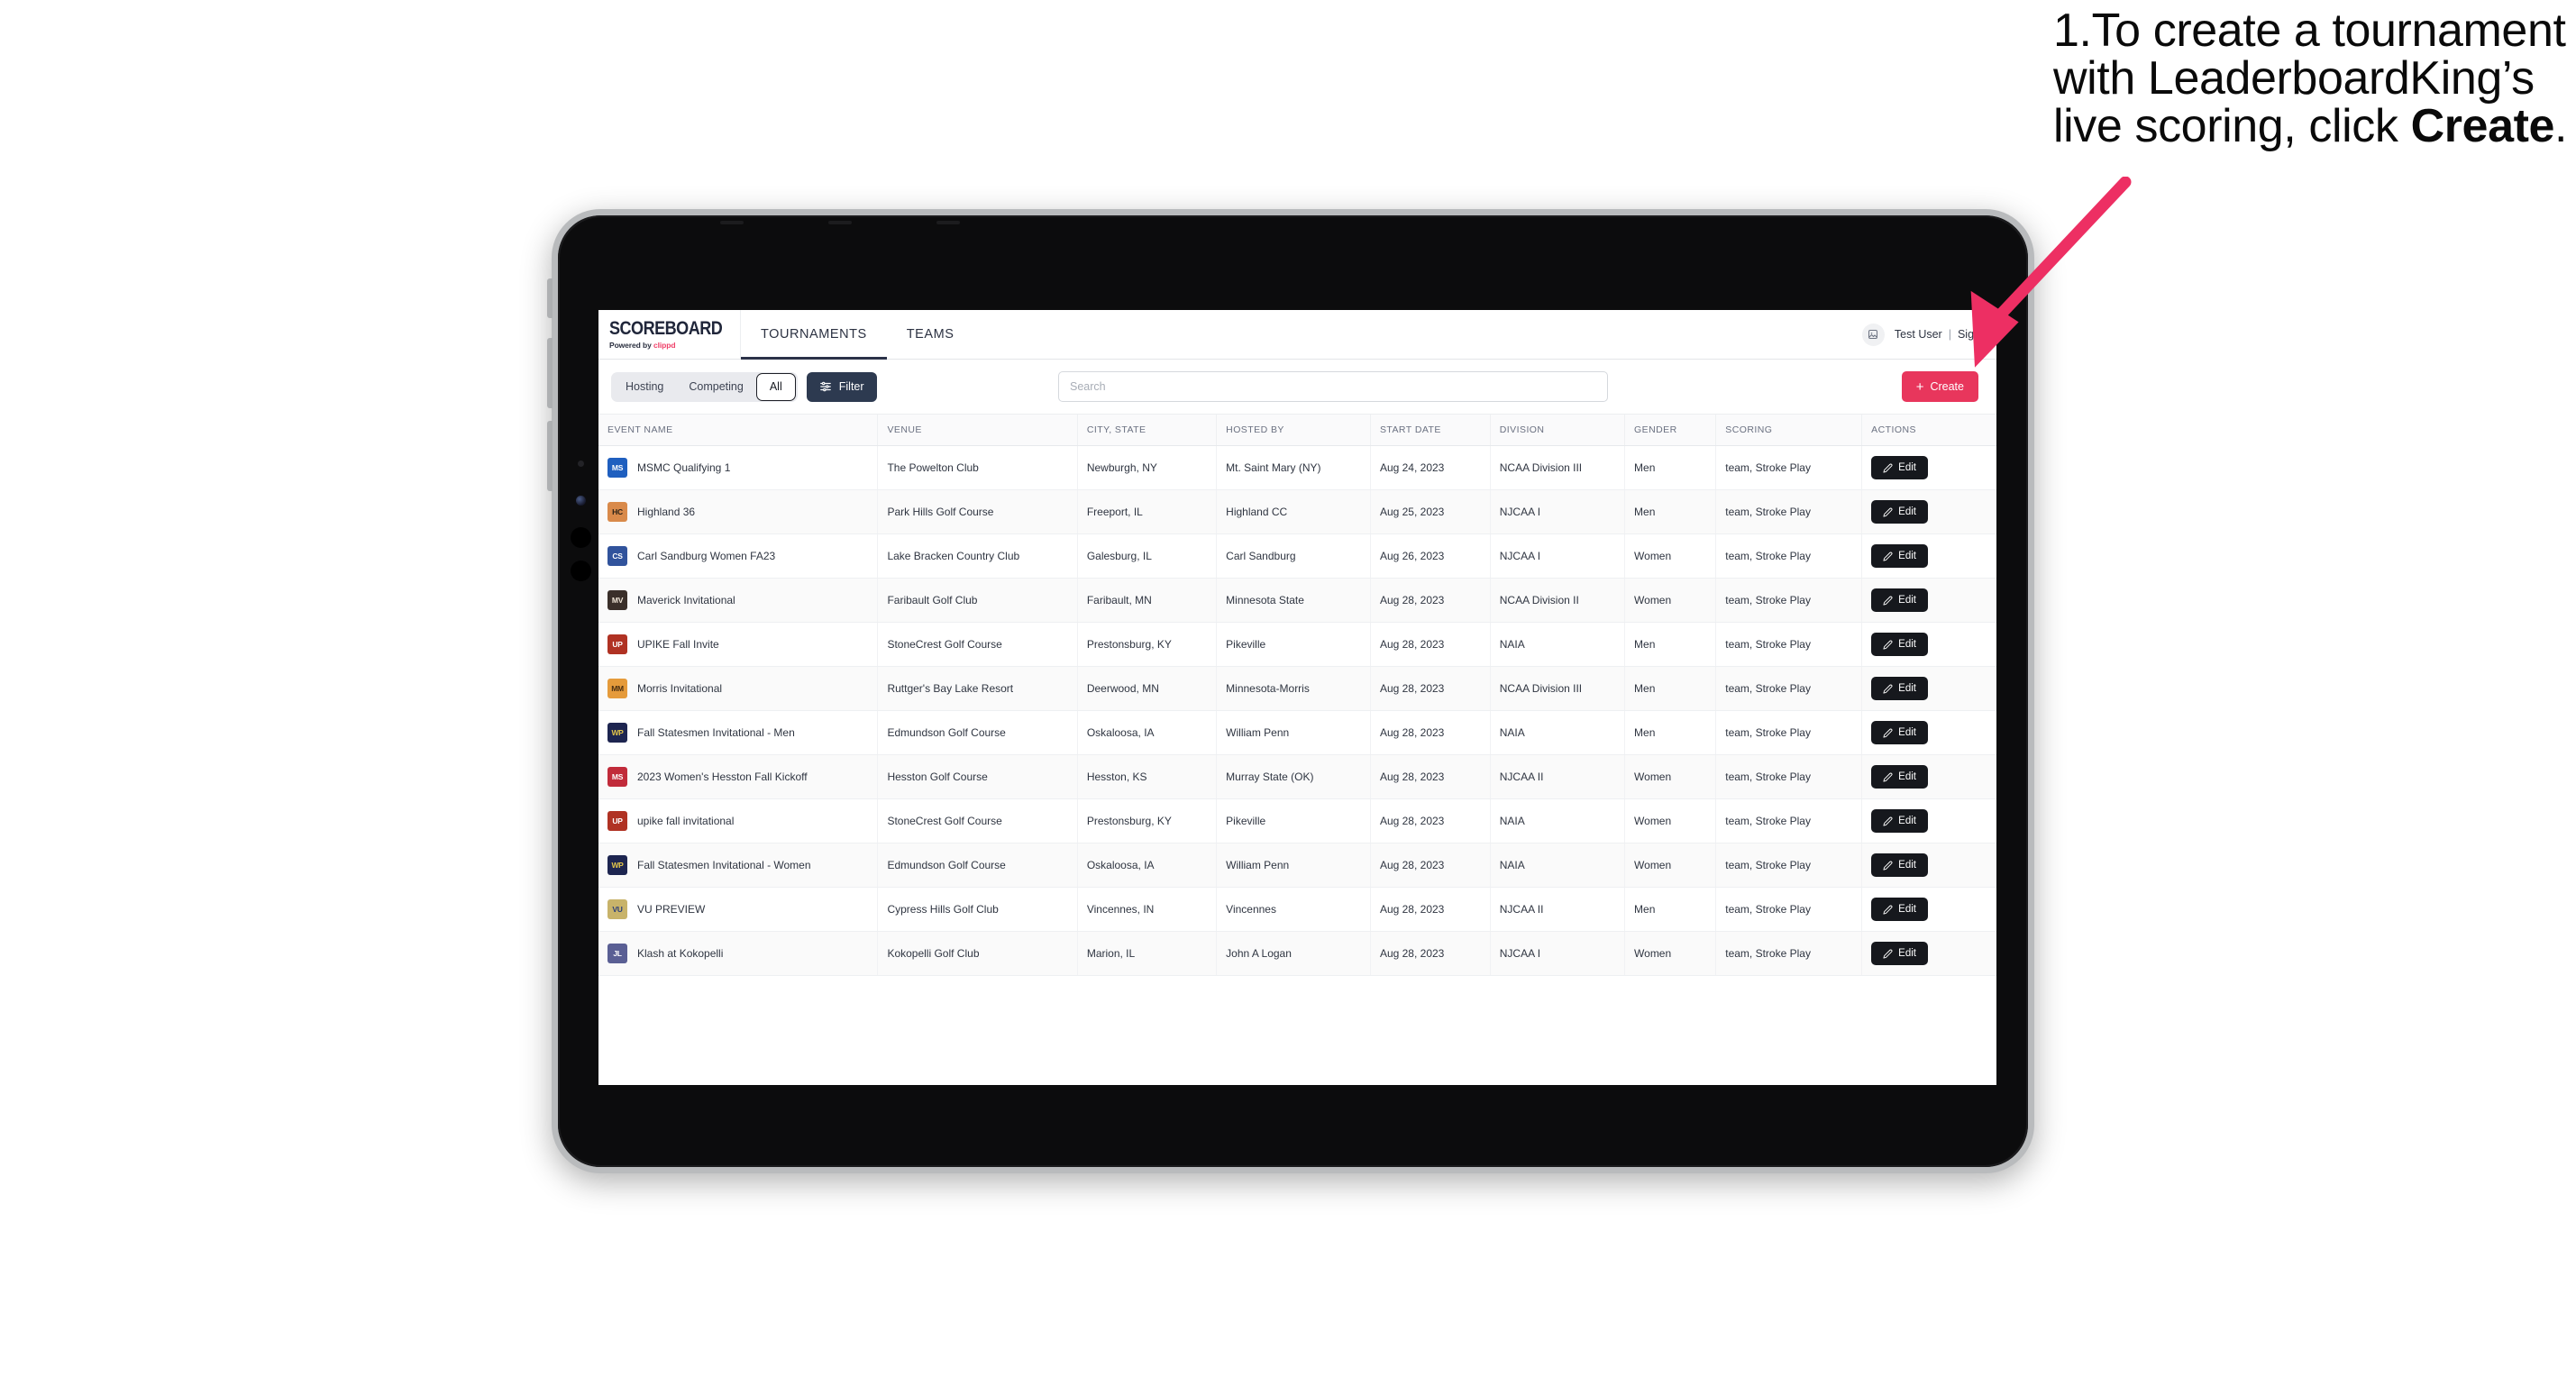 Image resolution: width=2576 pixels, height=1386 pixels. What do you see at coordinates (1293, 556) in the screenshot?
I see `cell-hosted-by: Carl Sandburg` at bounding box center [1293, 556].